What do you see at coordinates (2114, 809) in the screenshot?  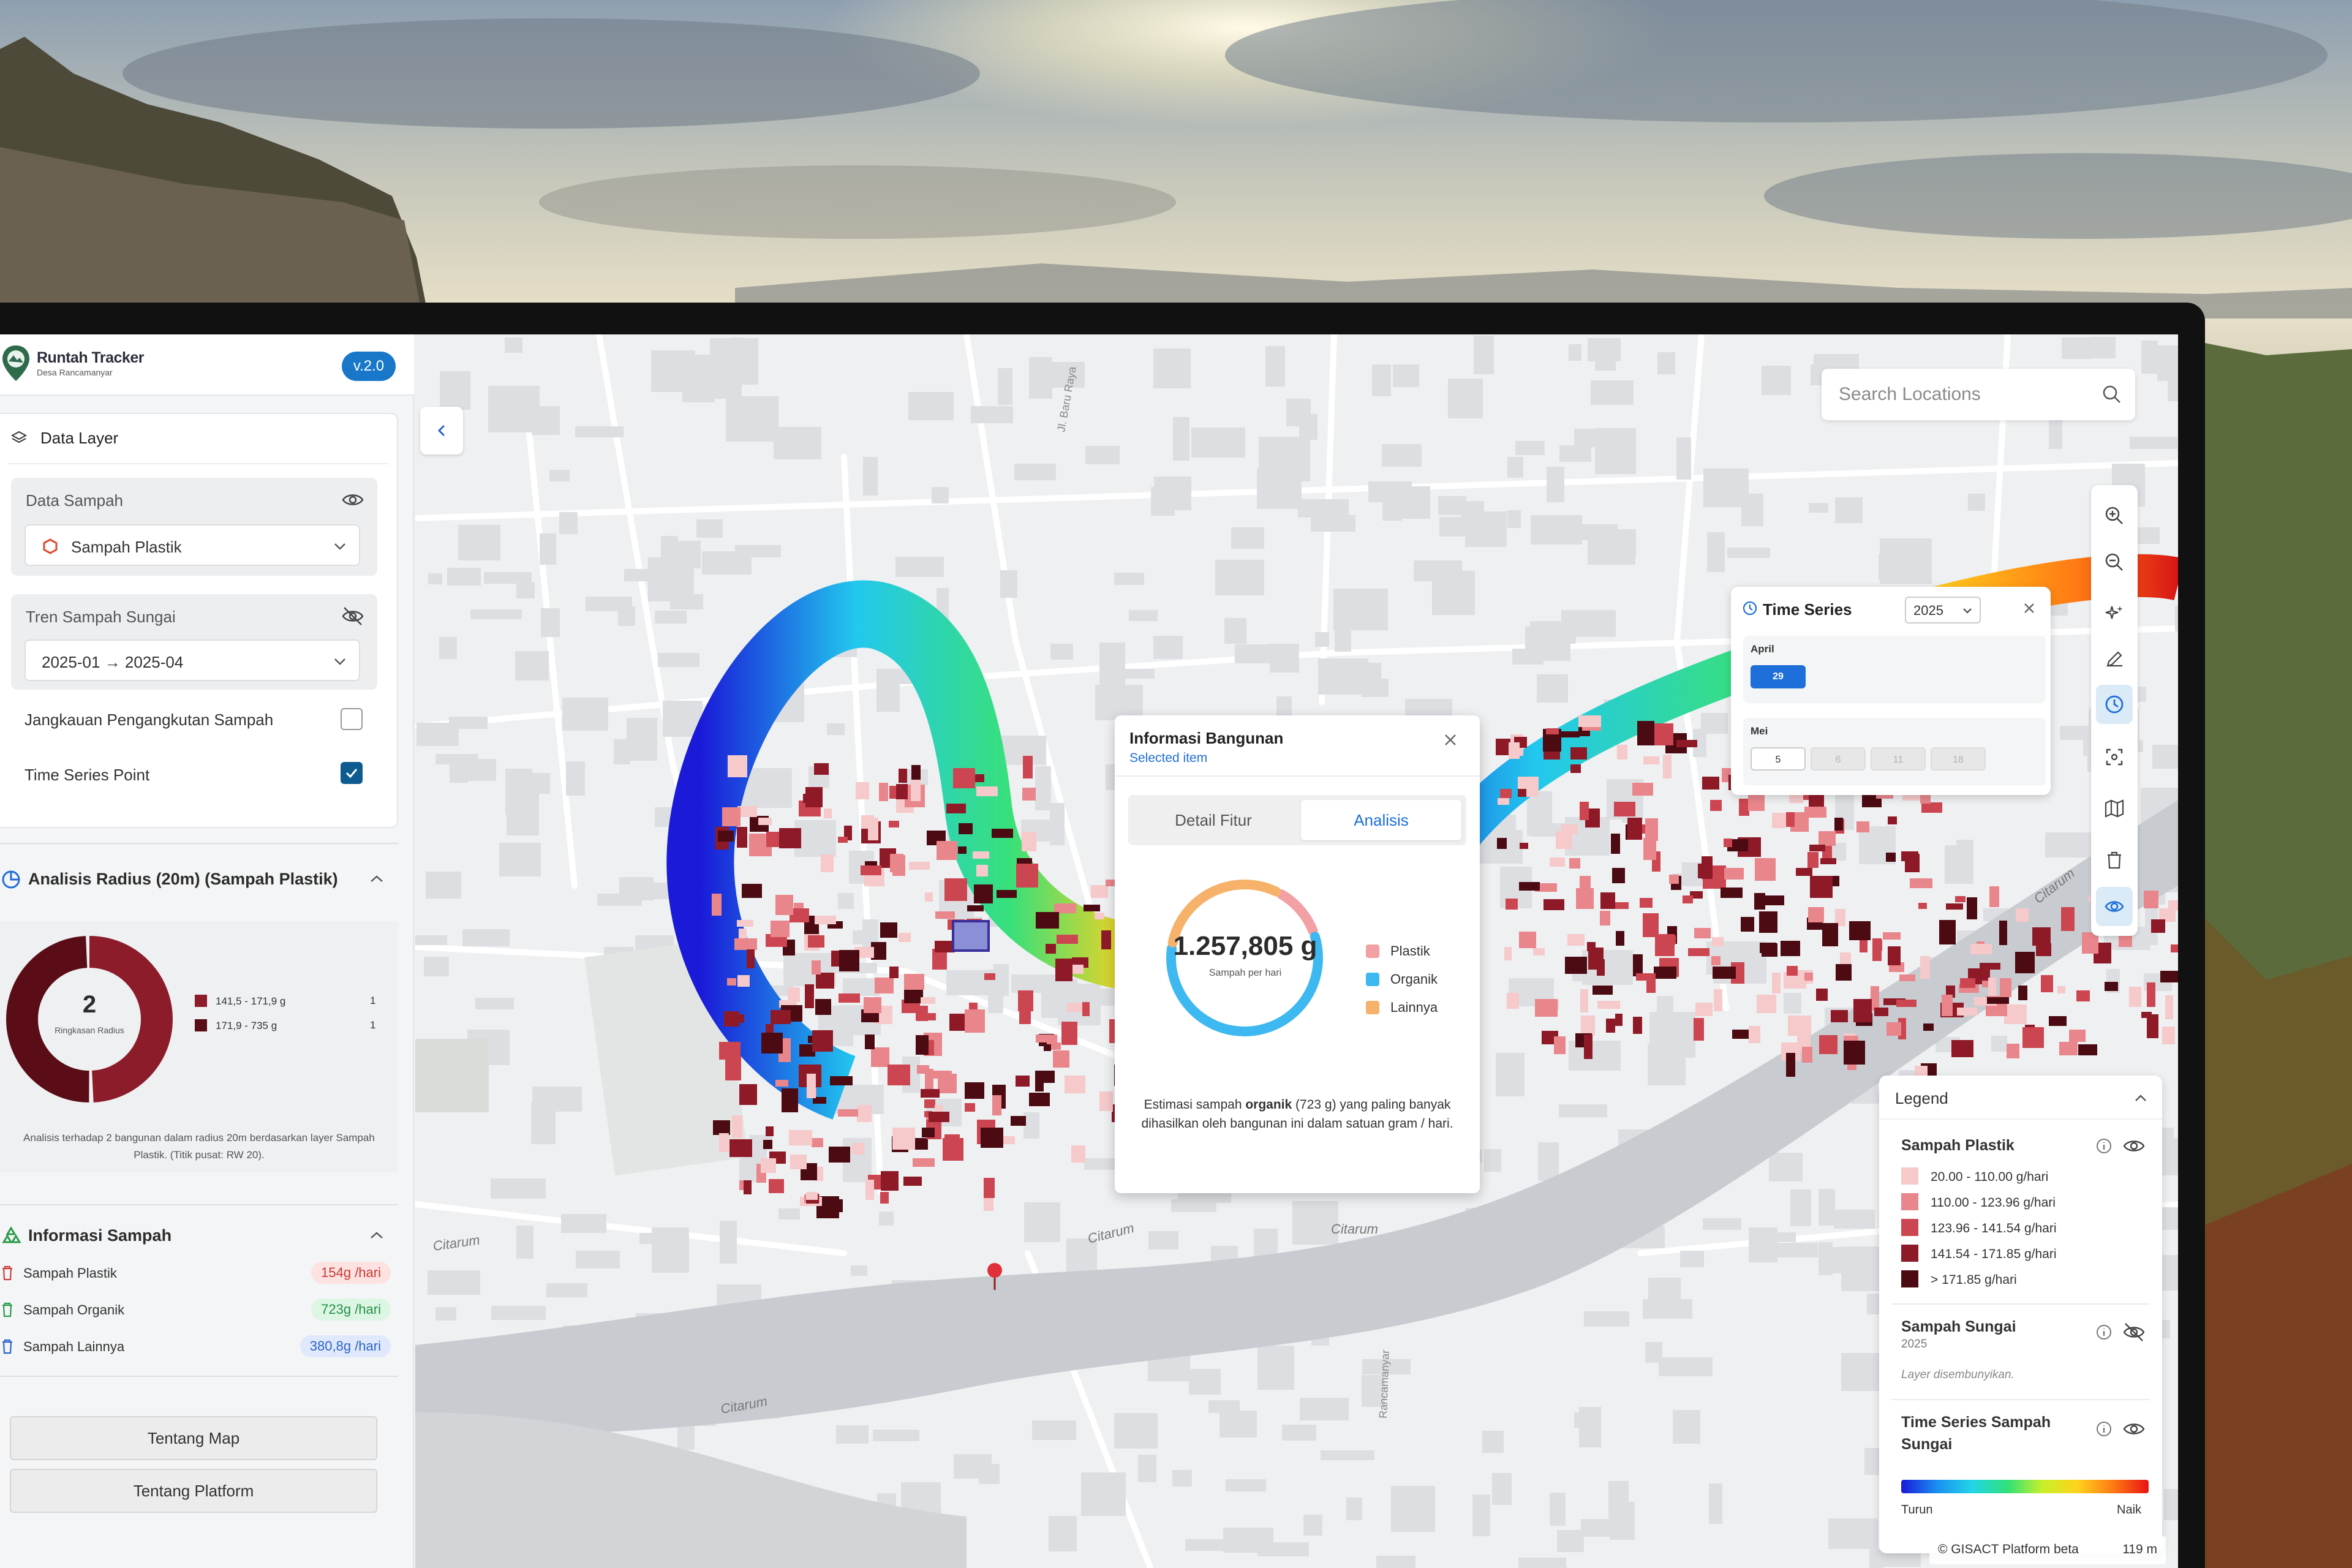 I see `basemap-button` at bounding box center [2114, 809].